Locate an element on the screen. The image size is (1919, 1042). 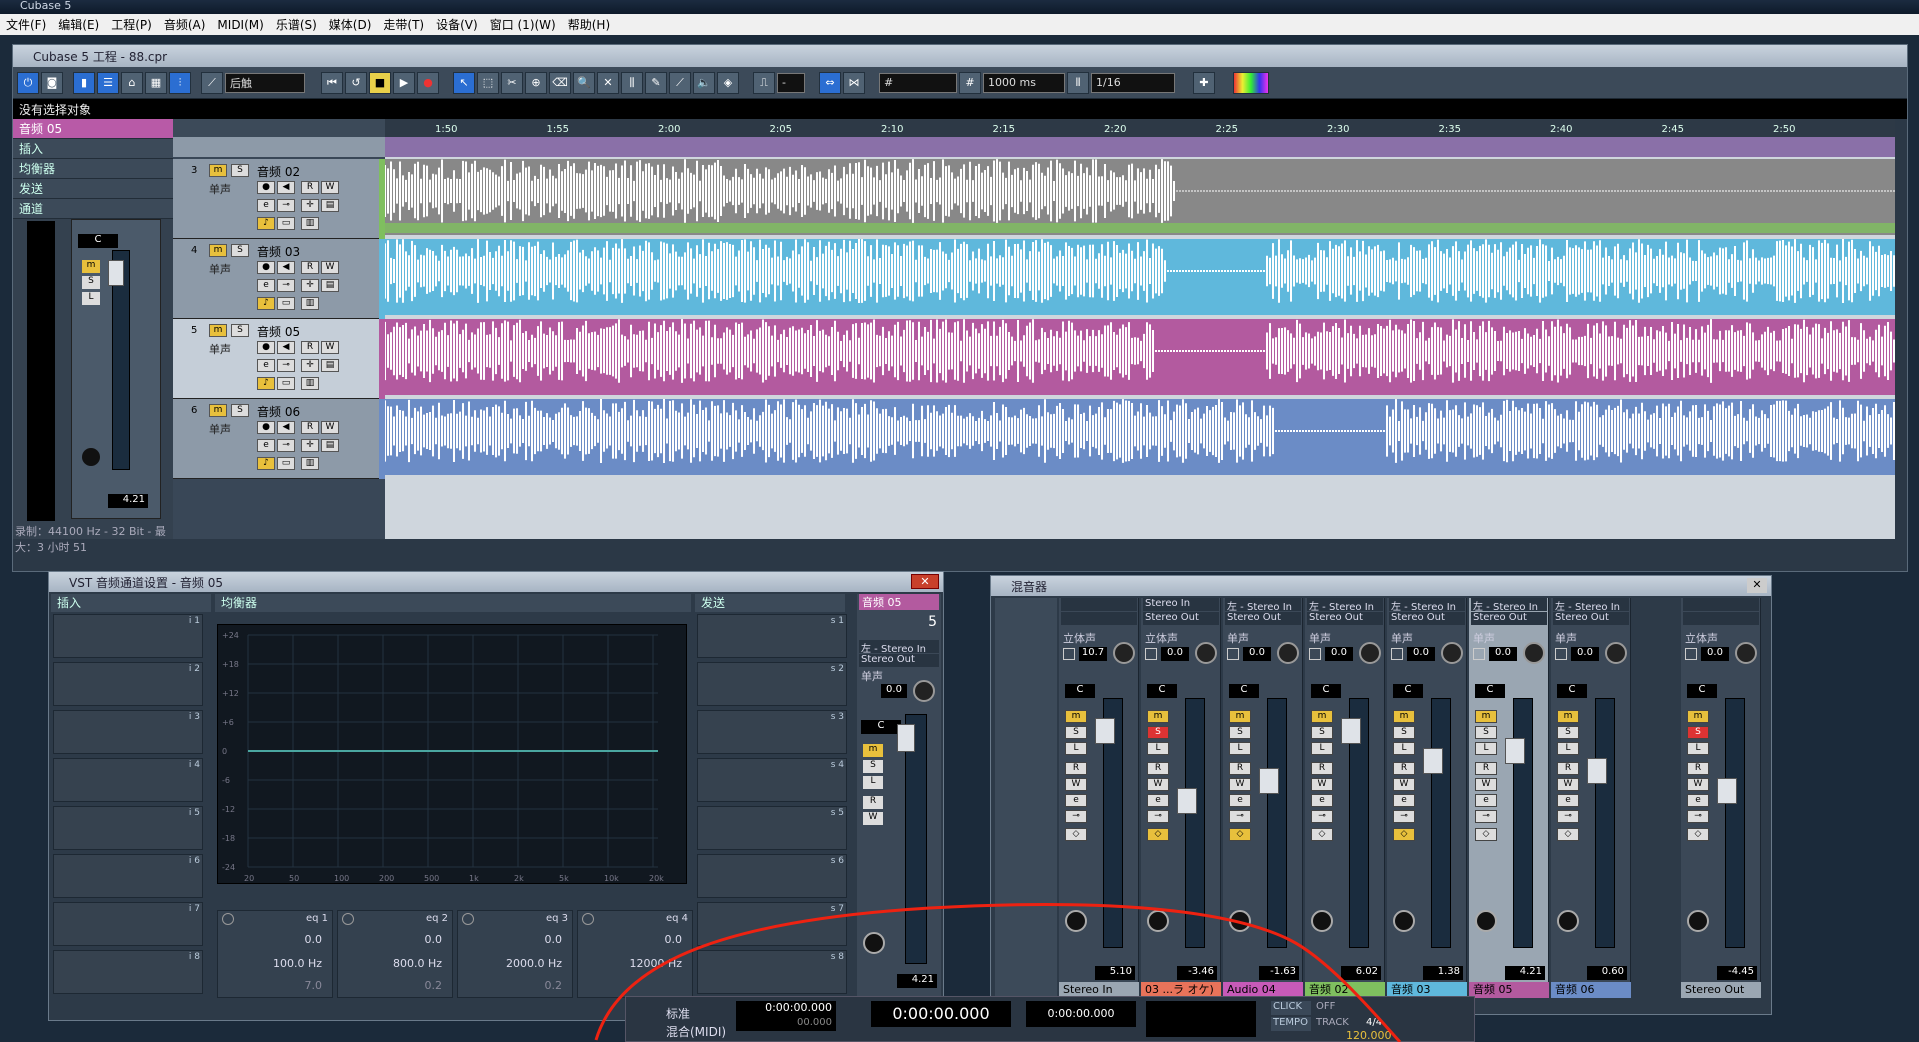
inspector-mute-button: m is located at coordinates (91, 266).